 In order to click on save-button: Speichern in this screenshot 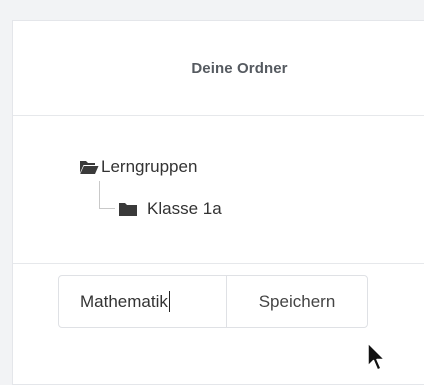, I will do `click(297, 301)`.